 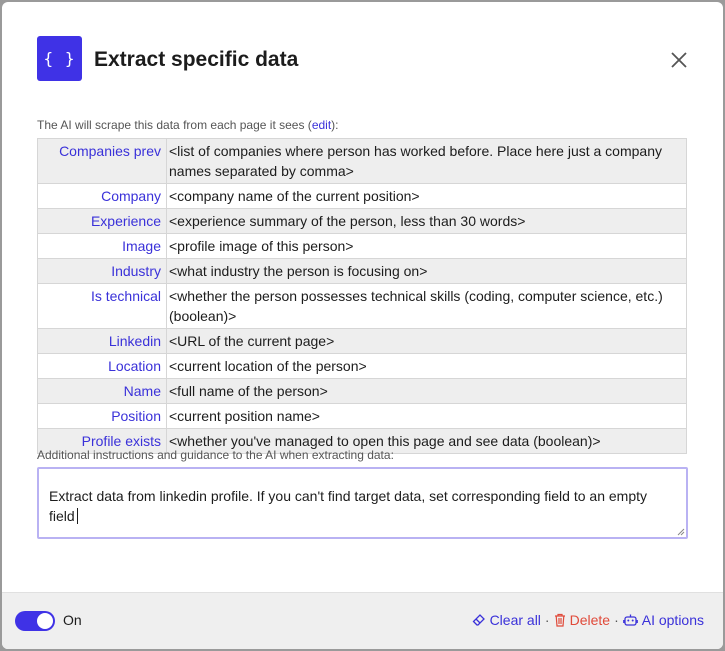 I want to click on eraser-icon, so click(x=478, y=620).